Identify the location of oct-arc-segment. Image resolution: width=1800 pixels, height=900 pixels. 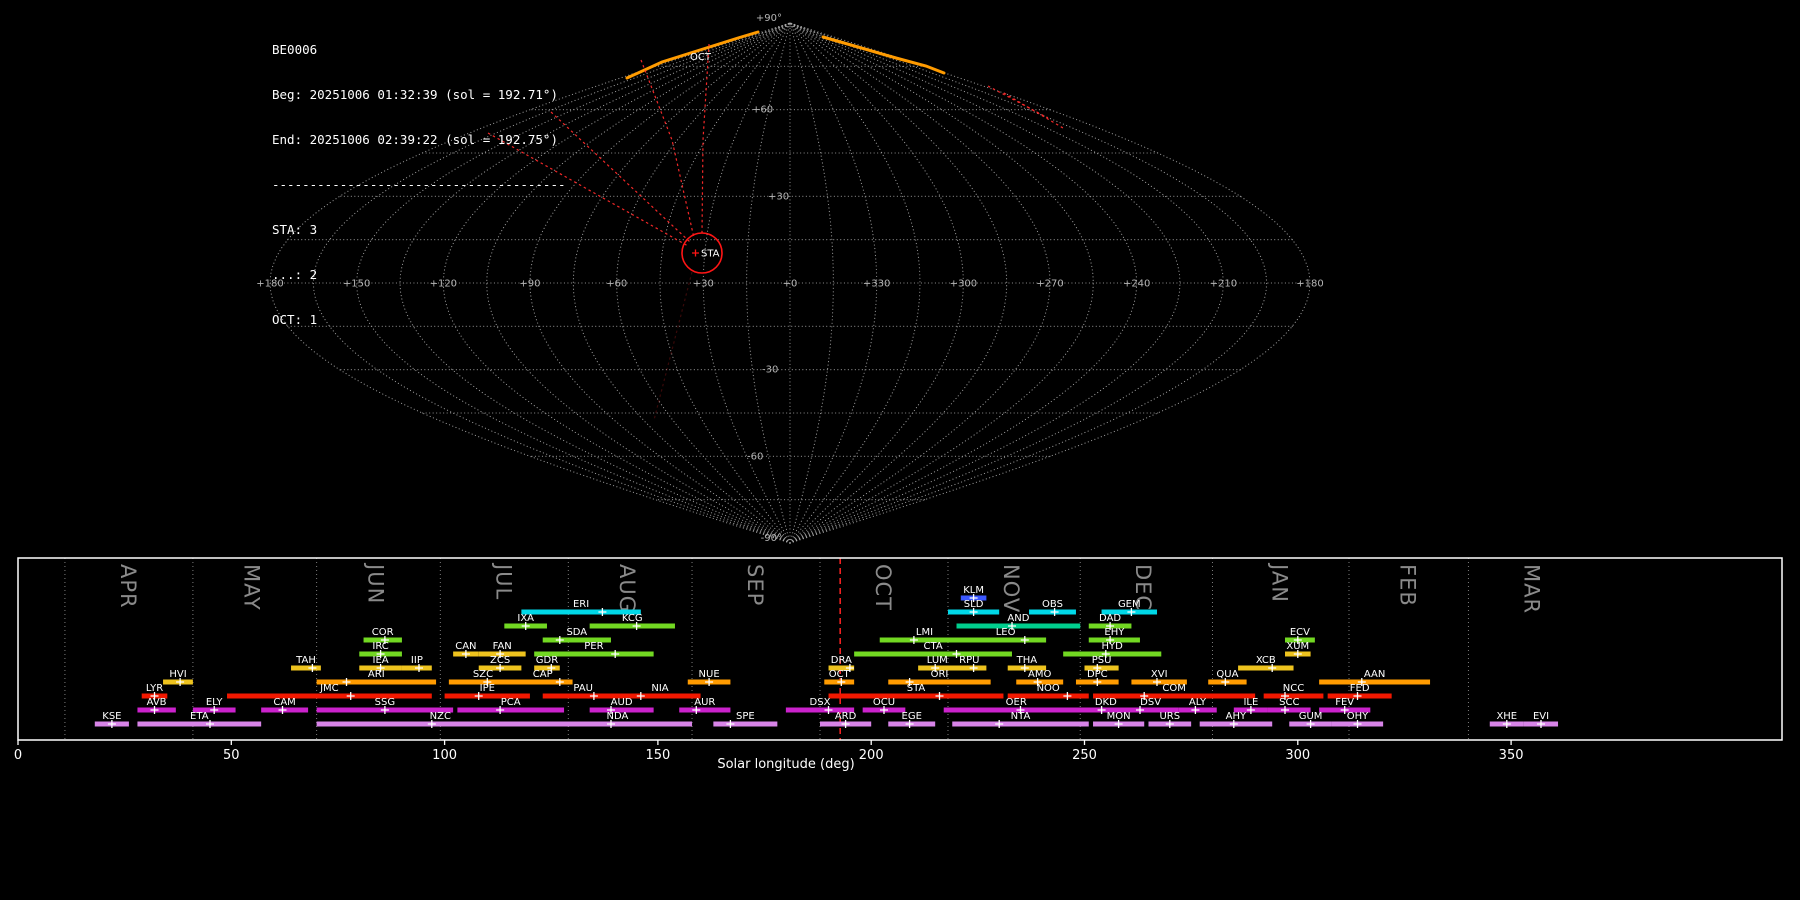
(883, 55).